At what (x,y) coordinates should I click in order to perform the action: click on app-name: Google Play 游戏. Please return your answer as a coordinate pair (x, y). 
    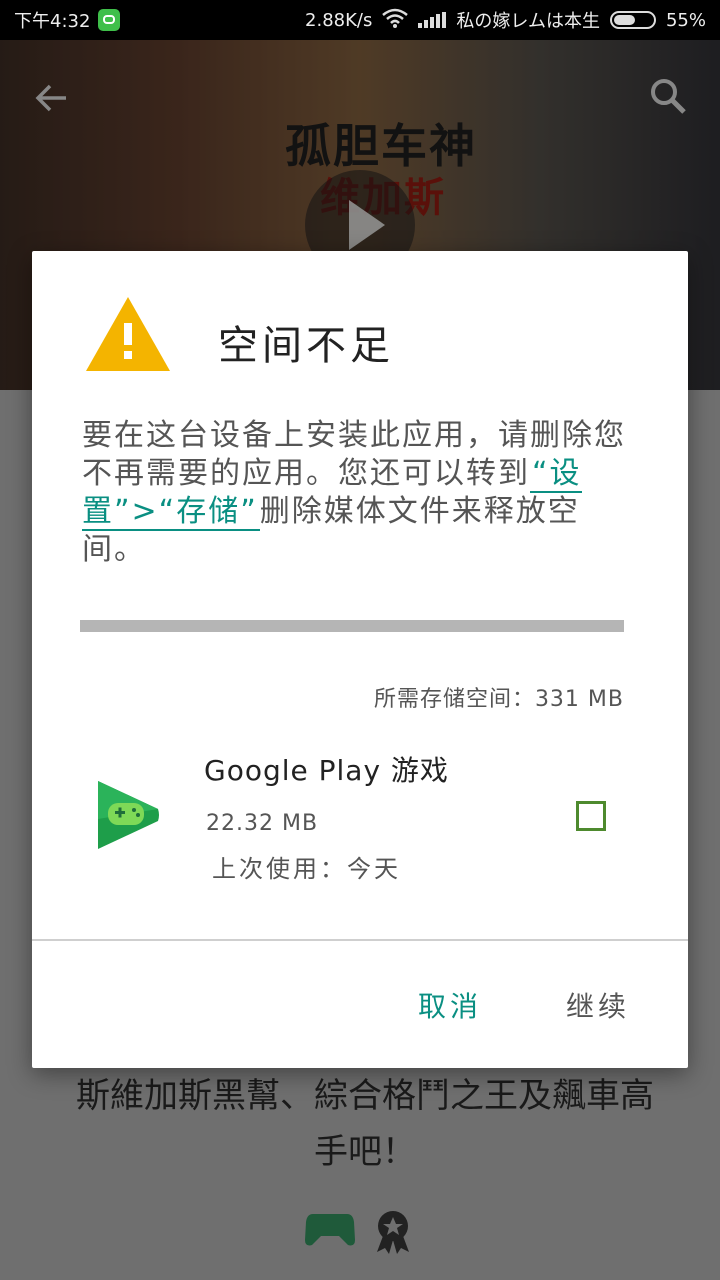
    Looking at the image, I should click on (326, 770).